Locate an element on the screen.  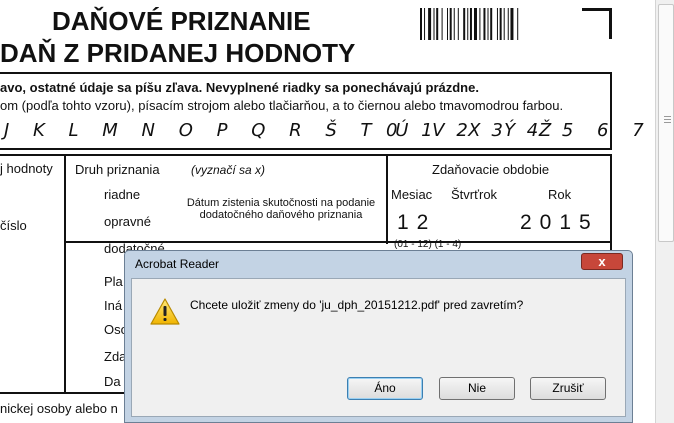
yes-button: Áno is located at coordinates (385, 388).